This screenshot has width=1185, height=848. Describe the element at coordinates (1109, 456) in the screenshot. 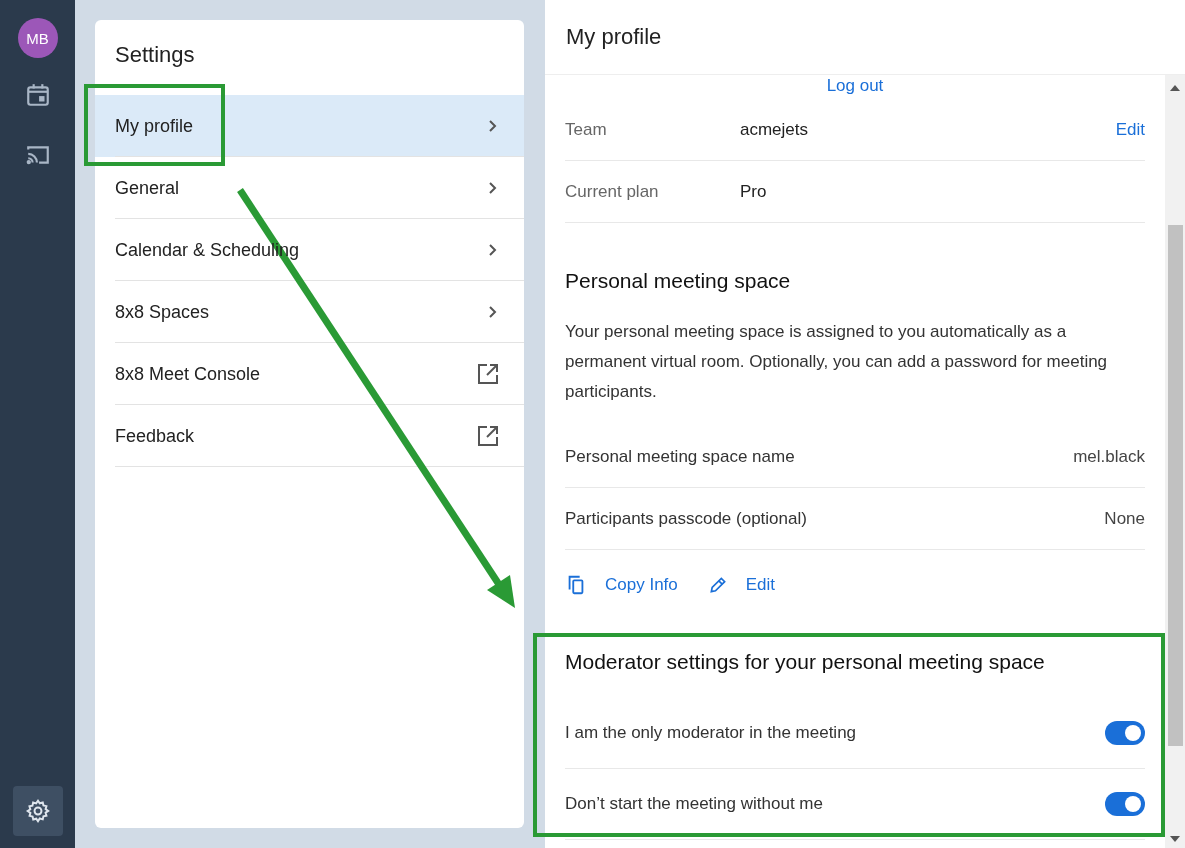

I see `field-value: mel.black` at that location.